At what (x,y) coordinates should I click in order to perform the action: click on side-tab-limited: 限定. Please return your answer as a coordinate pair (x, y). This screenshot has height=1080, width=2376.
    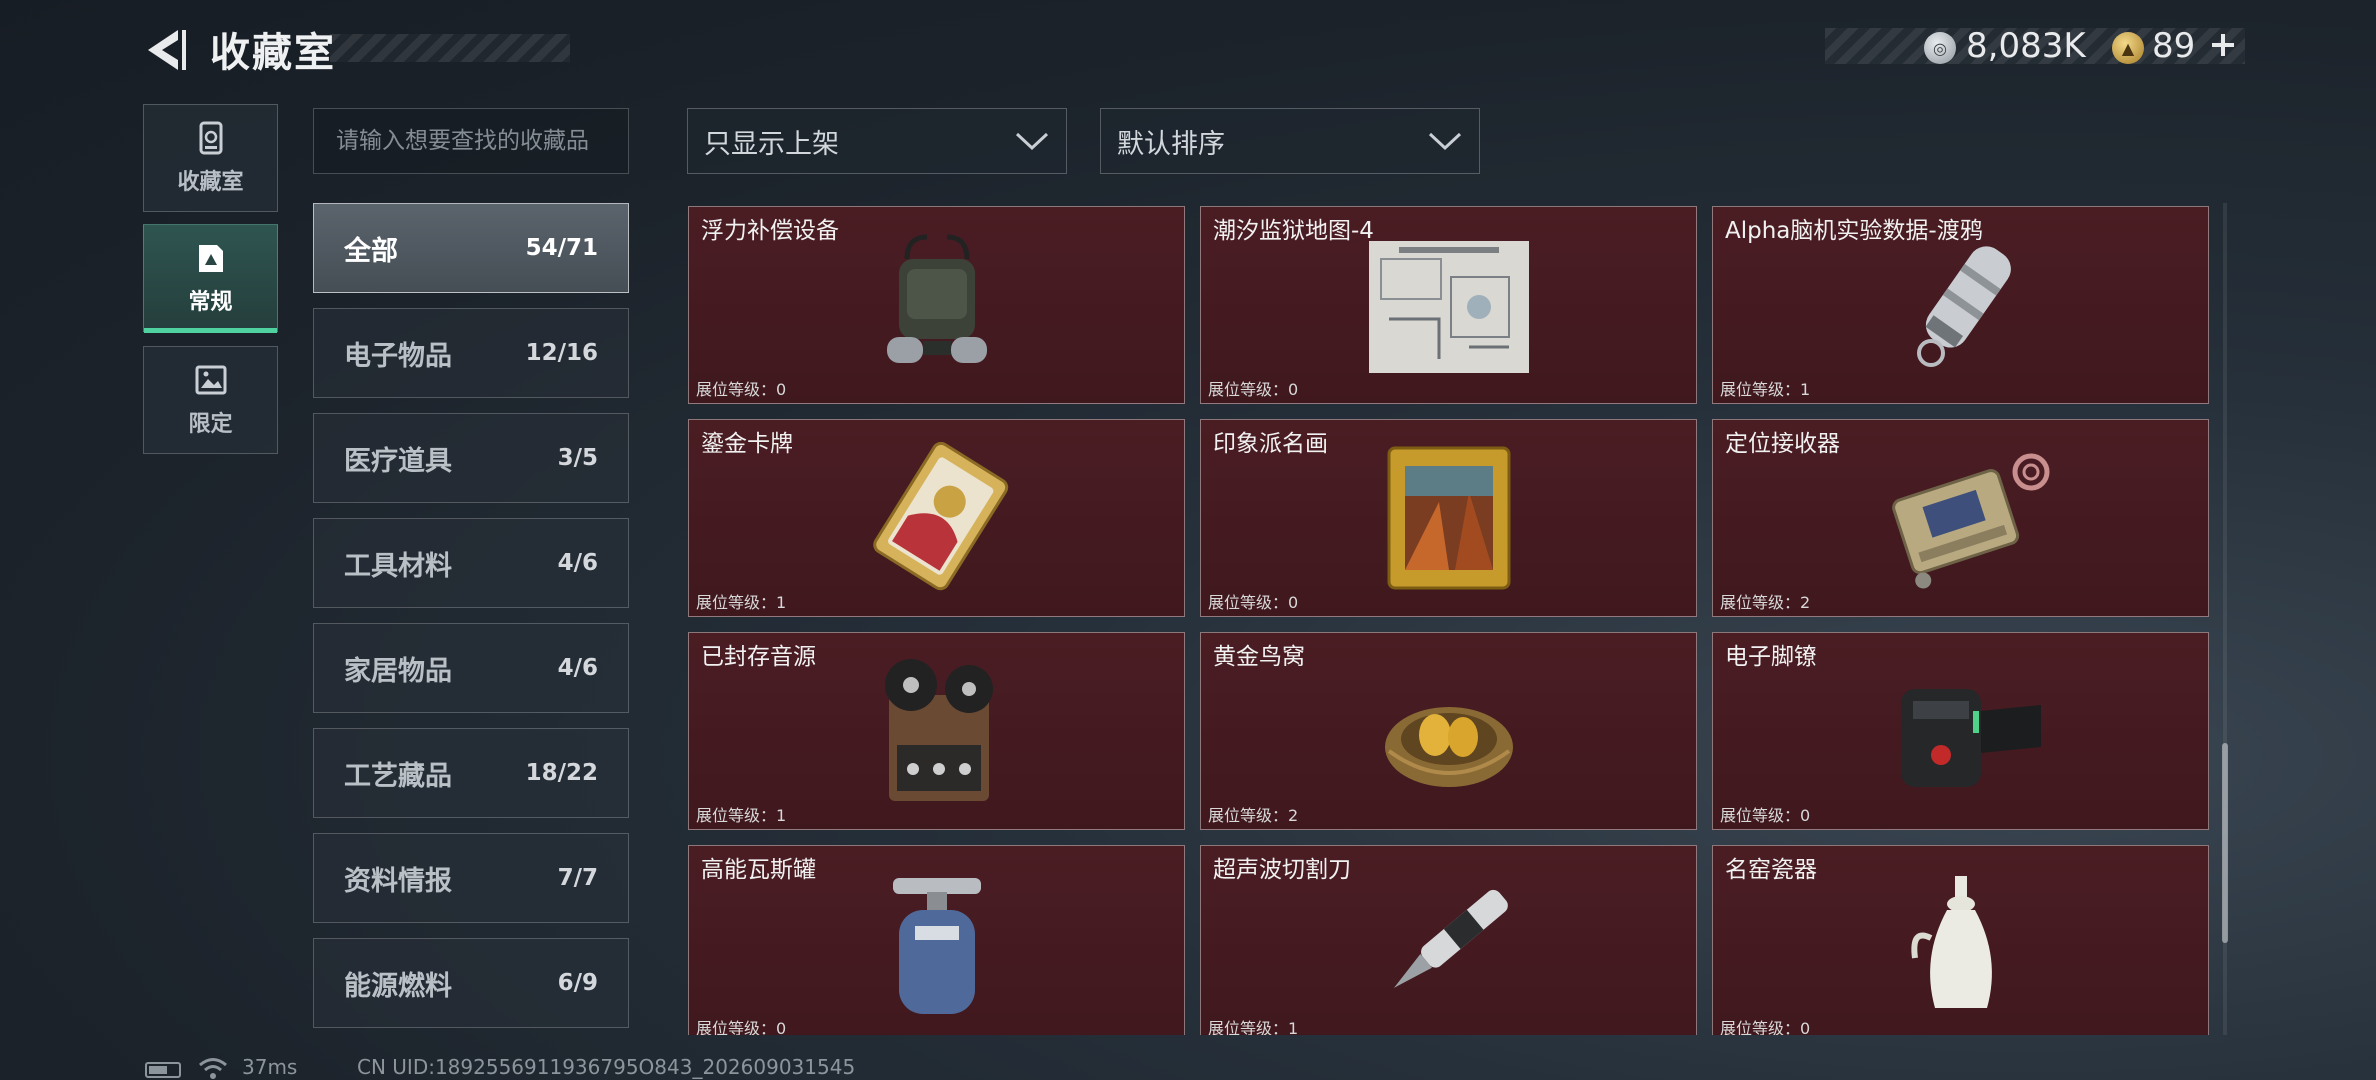
    Looking at the image, I should click on (210, 400).